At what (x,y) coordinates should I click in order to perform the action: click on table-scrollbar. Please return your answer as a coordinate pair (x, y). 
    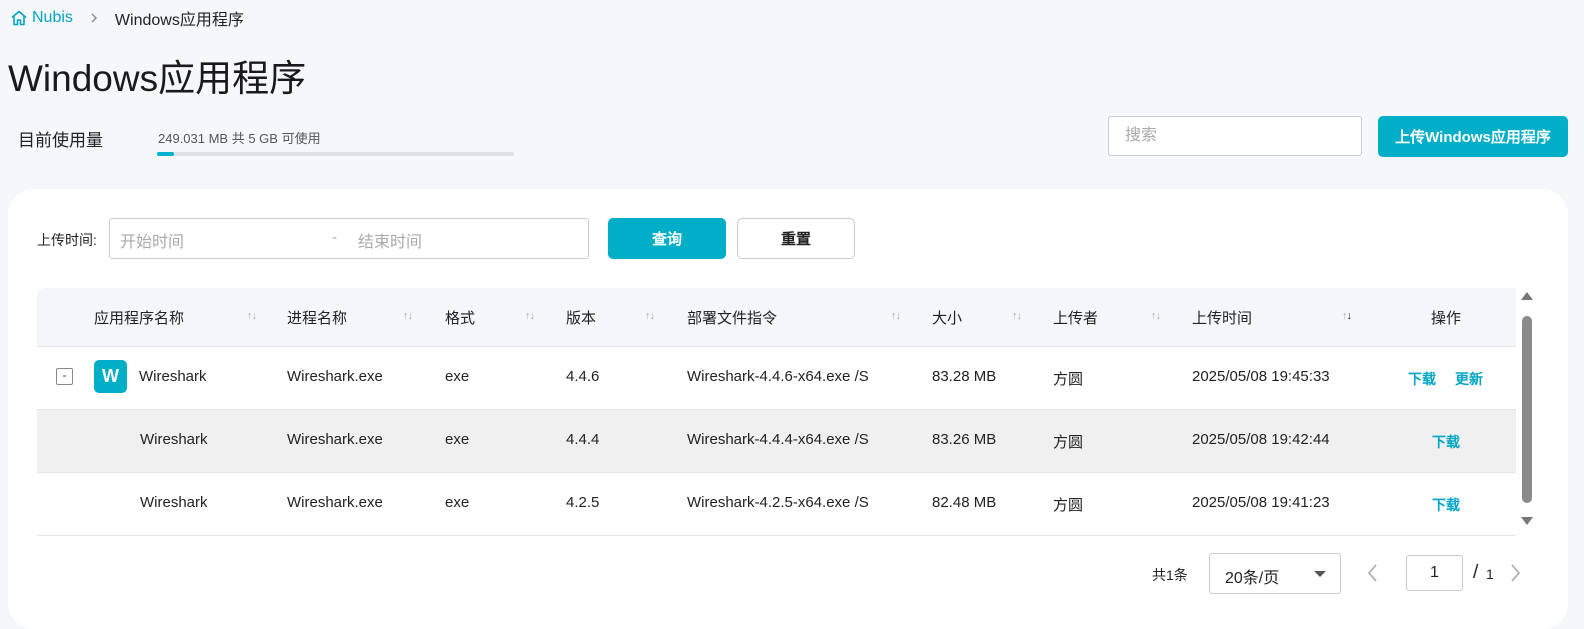
    Looking at the image, I should click on (1527, 409).